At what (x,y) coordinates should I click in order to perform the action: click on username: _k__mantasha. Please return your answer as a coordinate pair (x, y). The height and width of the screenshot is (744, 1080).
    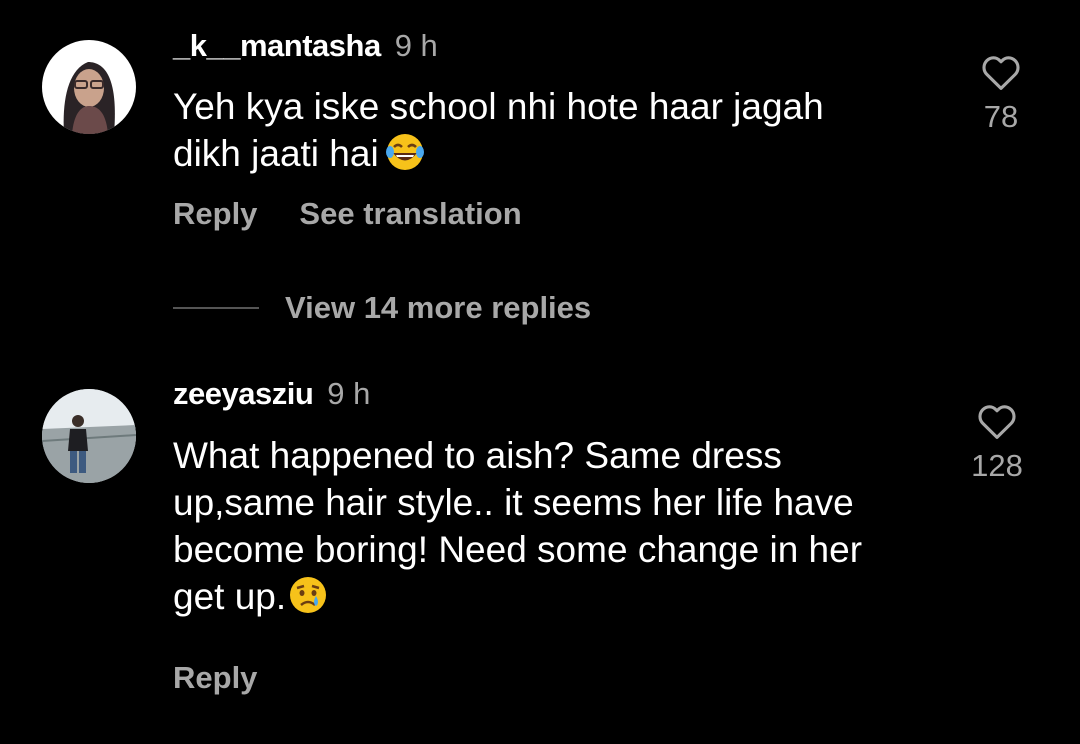
    Looking at the image, I should click on (277, 45).